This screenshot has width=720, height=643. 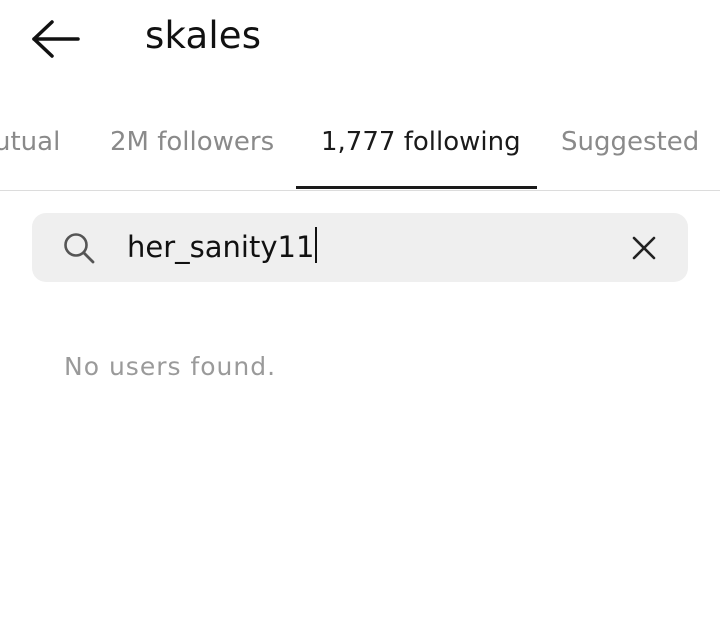 What do you see at coordinates (192, 142) in the screenshot?
I see `tab-followers: 2M followers` at bounding box center [192, 142].